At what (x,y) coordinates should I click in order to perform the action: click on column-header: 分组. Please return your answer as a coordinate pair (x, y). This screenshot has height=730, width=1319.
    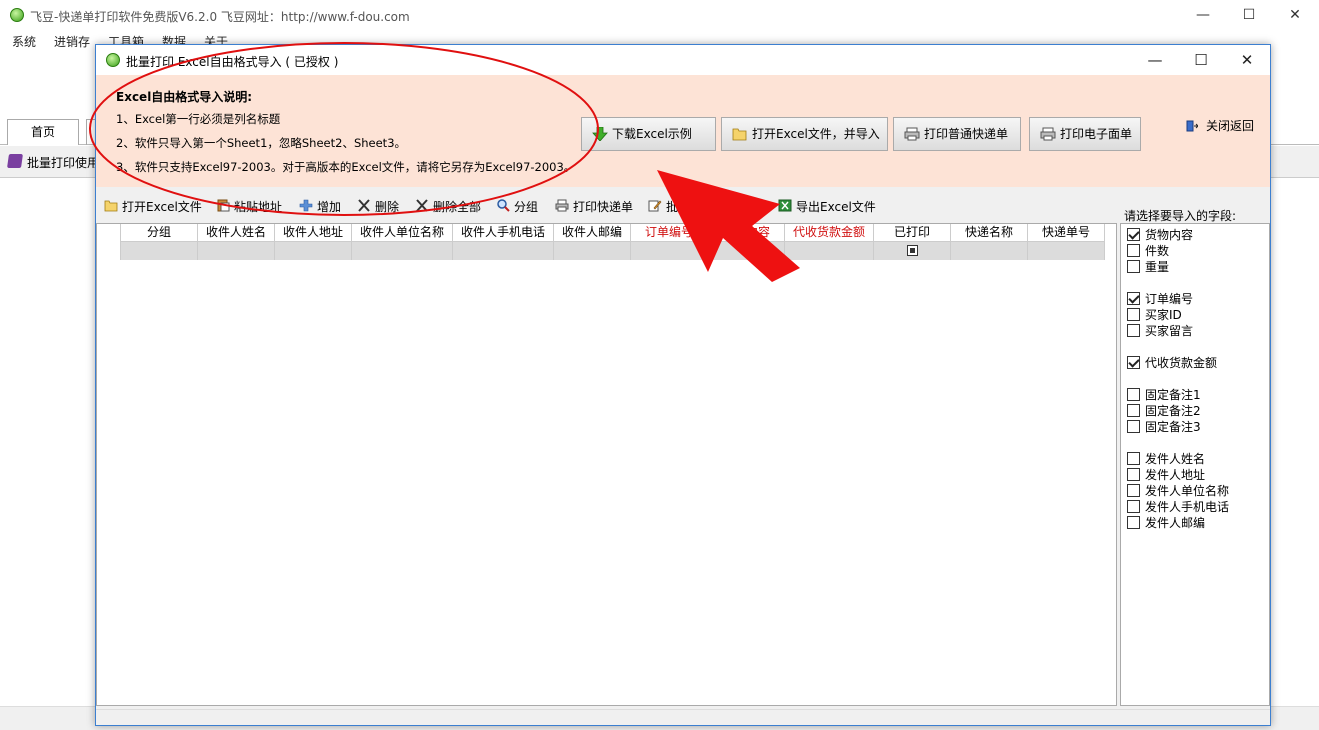
    Looking at the image, I should click on (159, 233).